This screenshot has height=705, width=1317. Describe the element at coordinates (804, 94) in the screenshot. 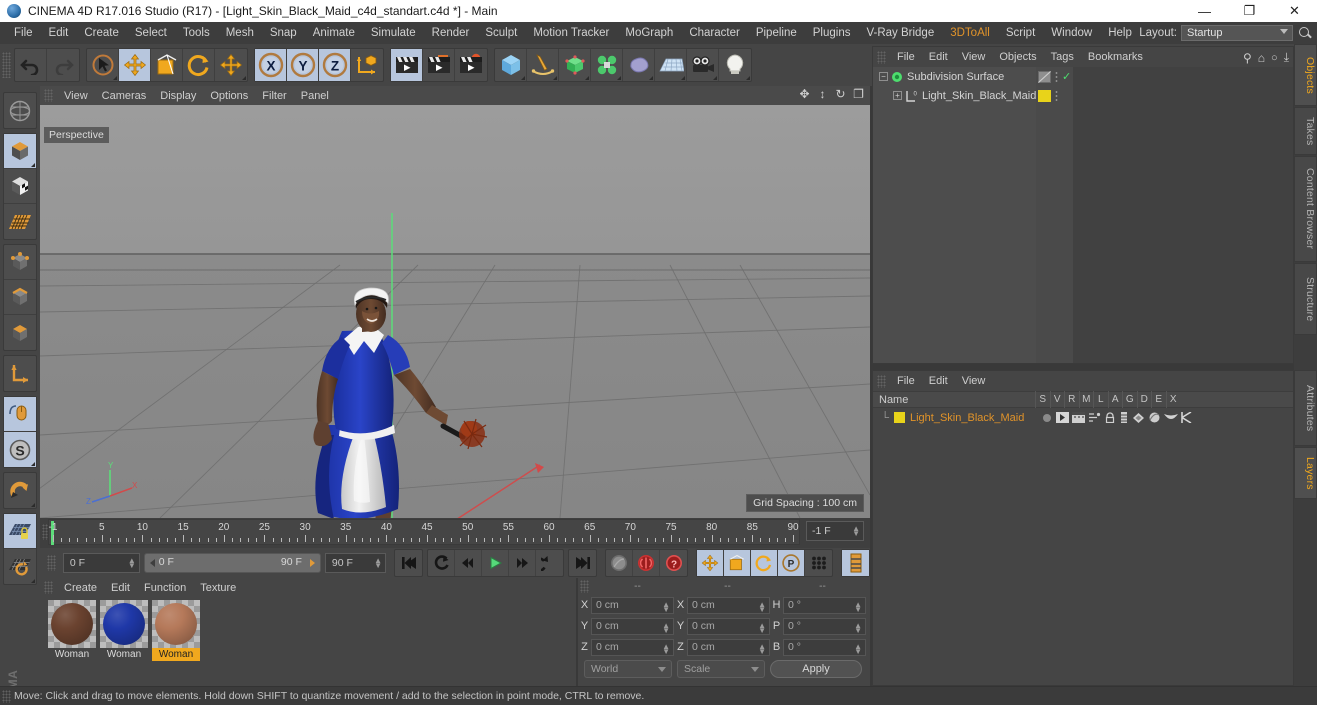

I see `viewport-pan-icon: ✥` at that location.